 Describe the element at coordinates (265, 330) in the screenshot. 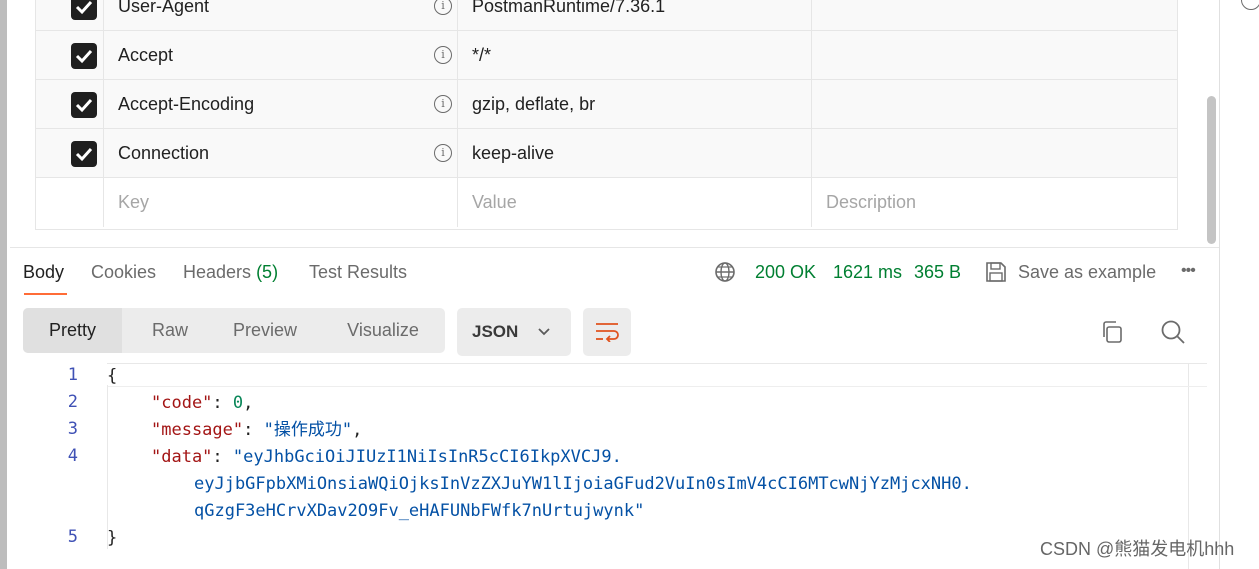

I see `view-preview-button: Preview` at that location.